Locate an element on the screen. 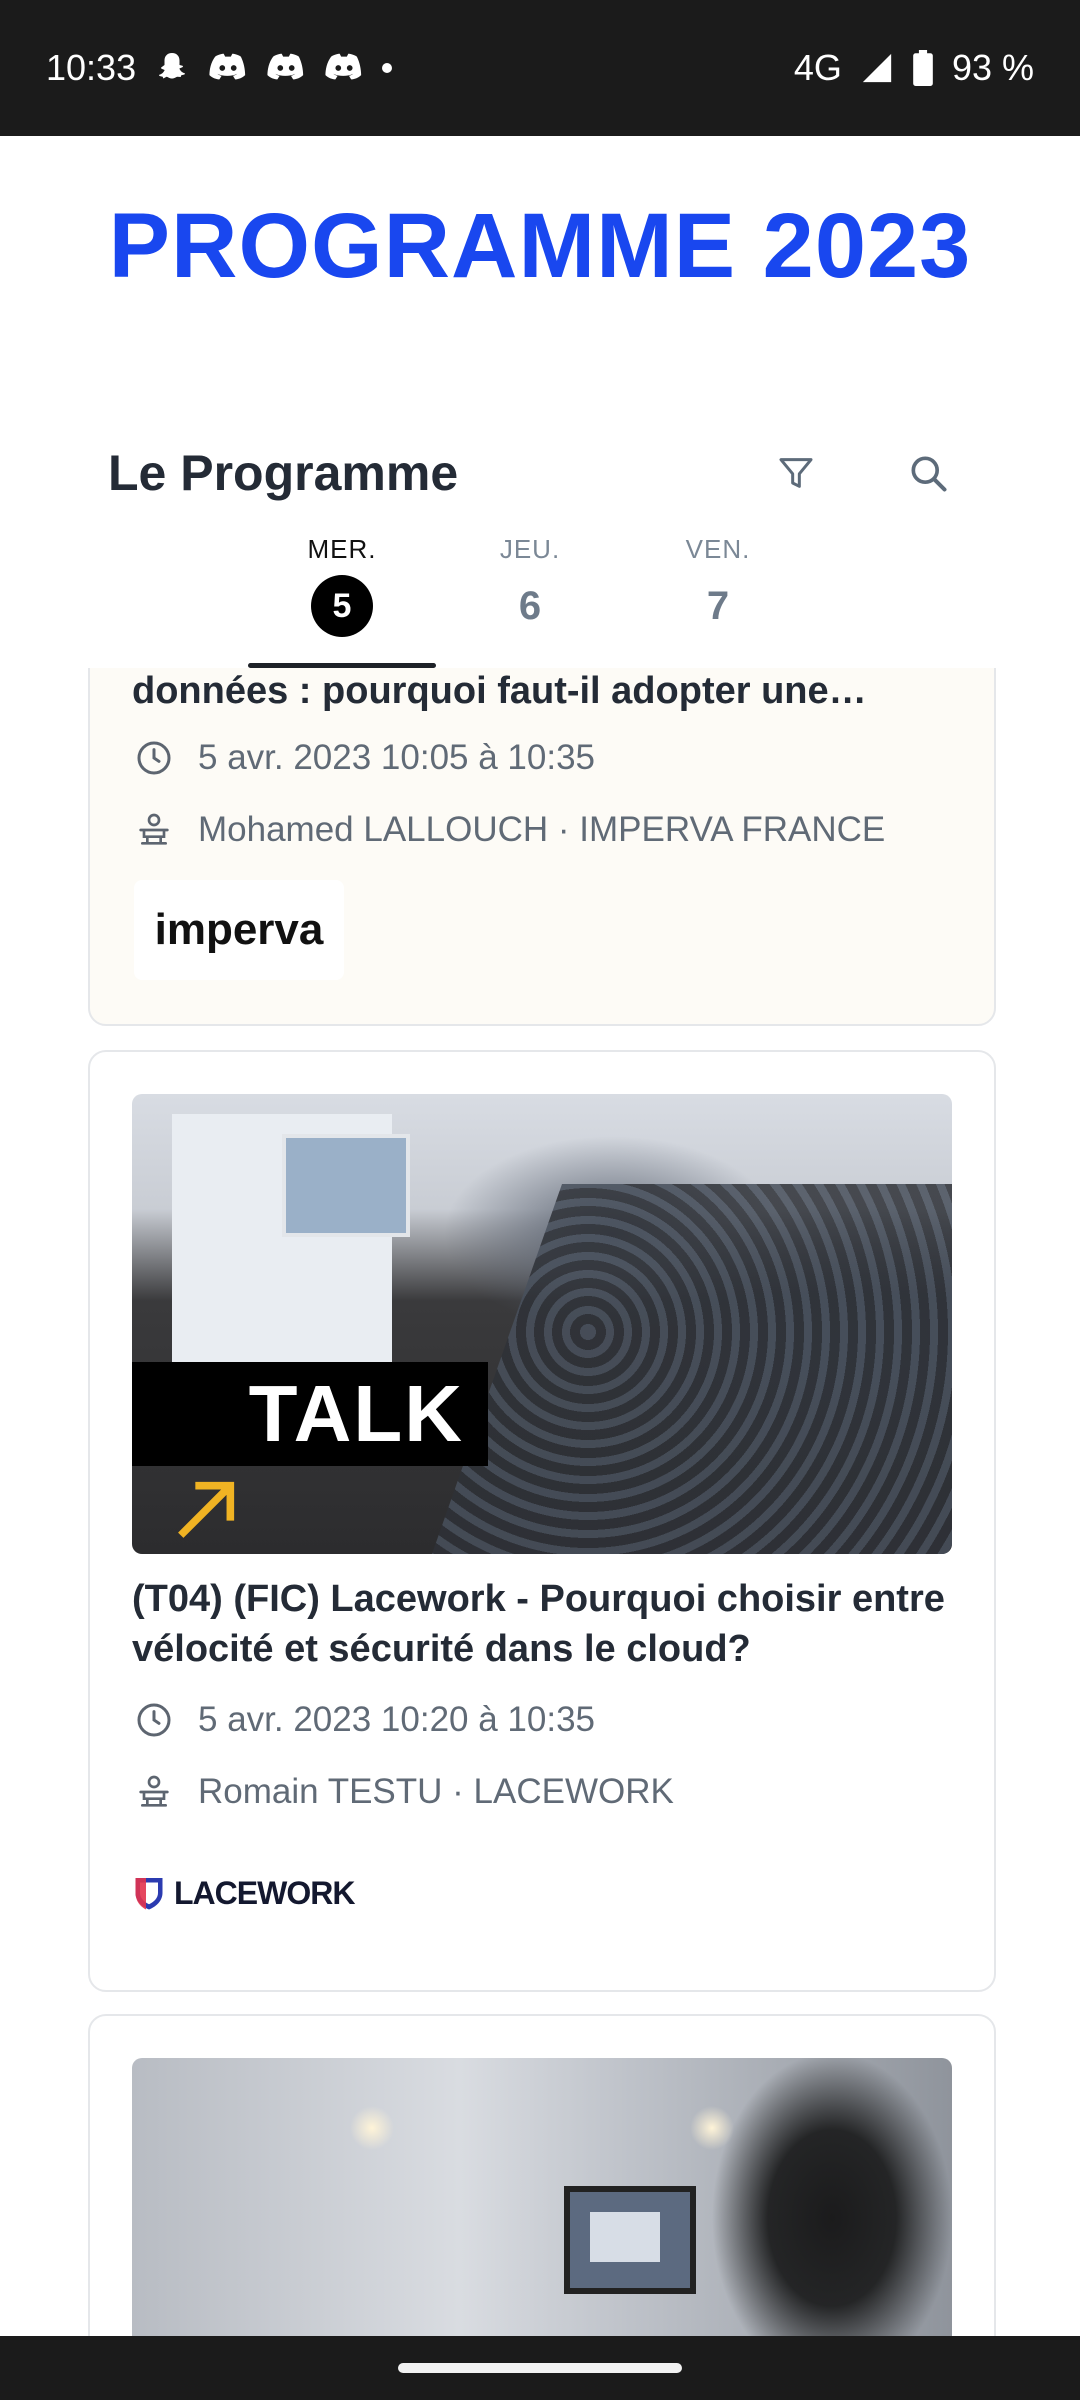  snapchat-icon is located at coordinates (172, 66).